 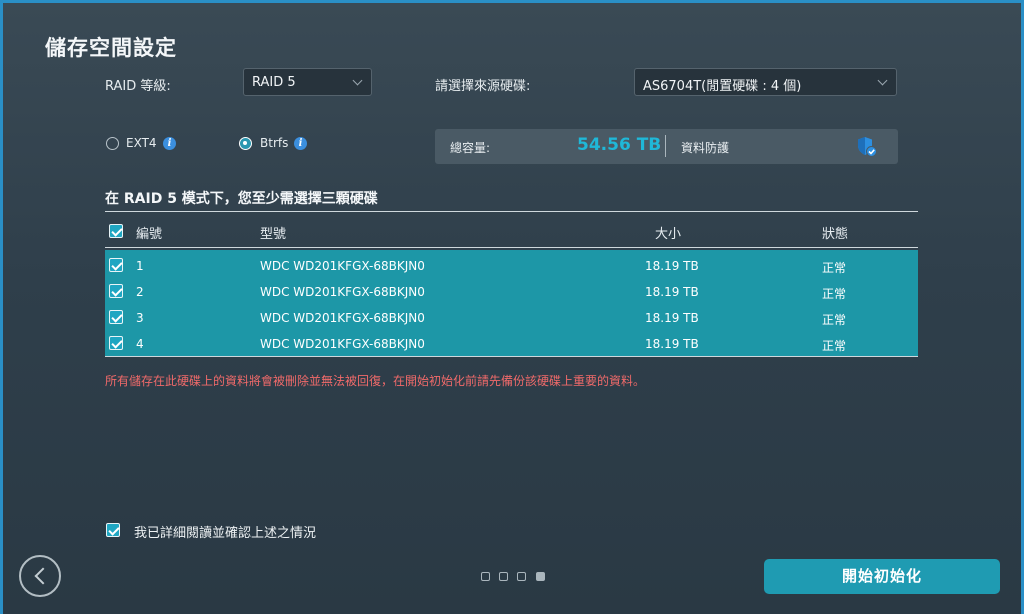 I want to click on ext4-label: EXT4, so click(x=141, y=143).